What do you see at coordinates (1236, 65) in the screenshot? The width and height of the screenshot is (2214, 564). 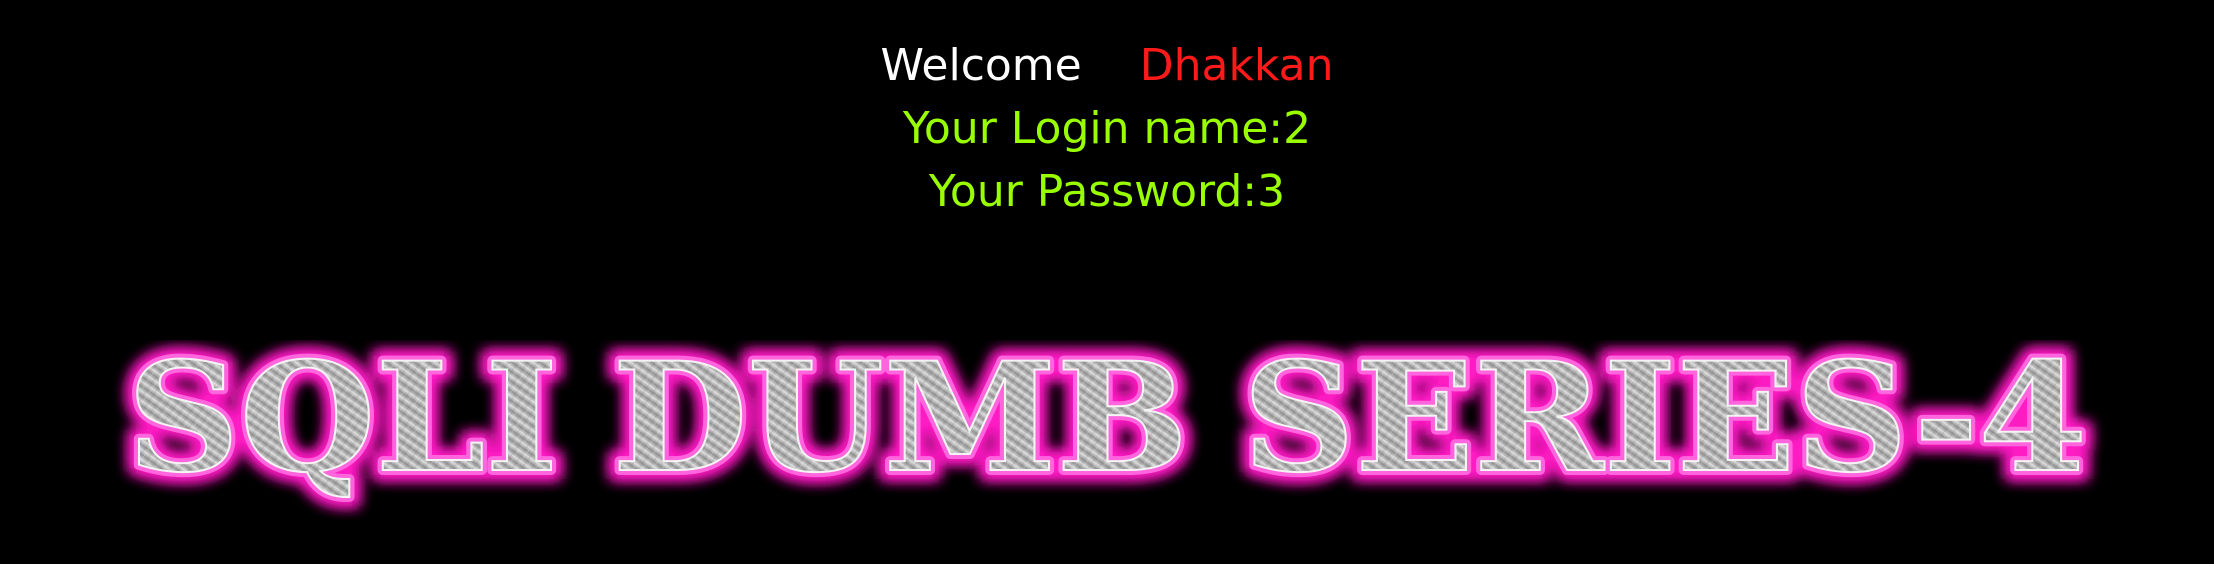 I see `username-text: Dhakkan` at bounding box center [1236, 65].